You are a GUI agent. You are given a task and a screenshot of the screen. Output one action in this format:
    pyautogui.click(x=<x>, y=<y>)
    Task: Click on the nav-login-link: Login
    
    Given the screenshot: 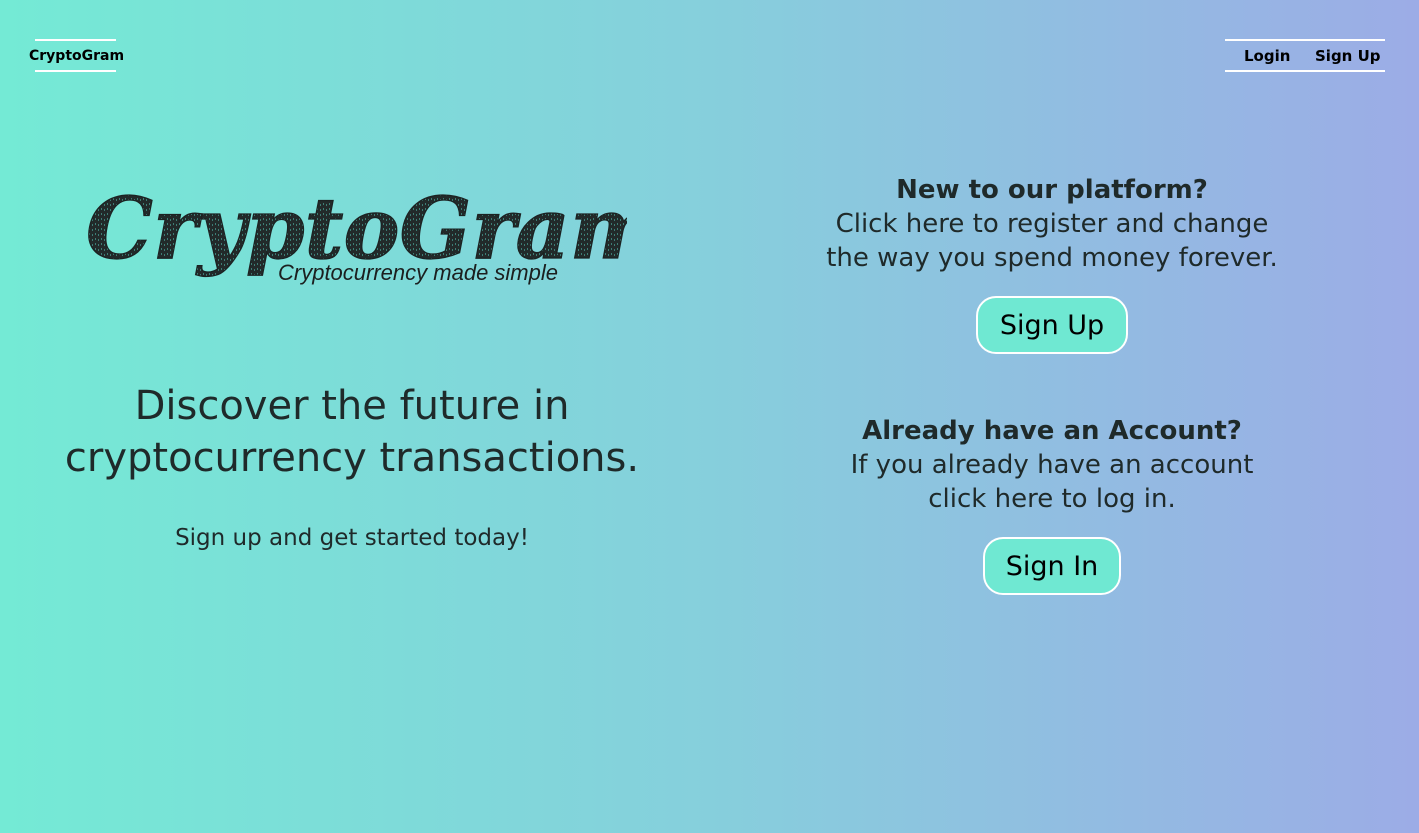 What is the action you would take?
    pyautogui.click(x=1267, y=56)
    